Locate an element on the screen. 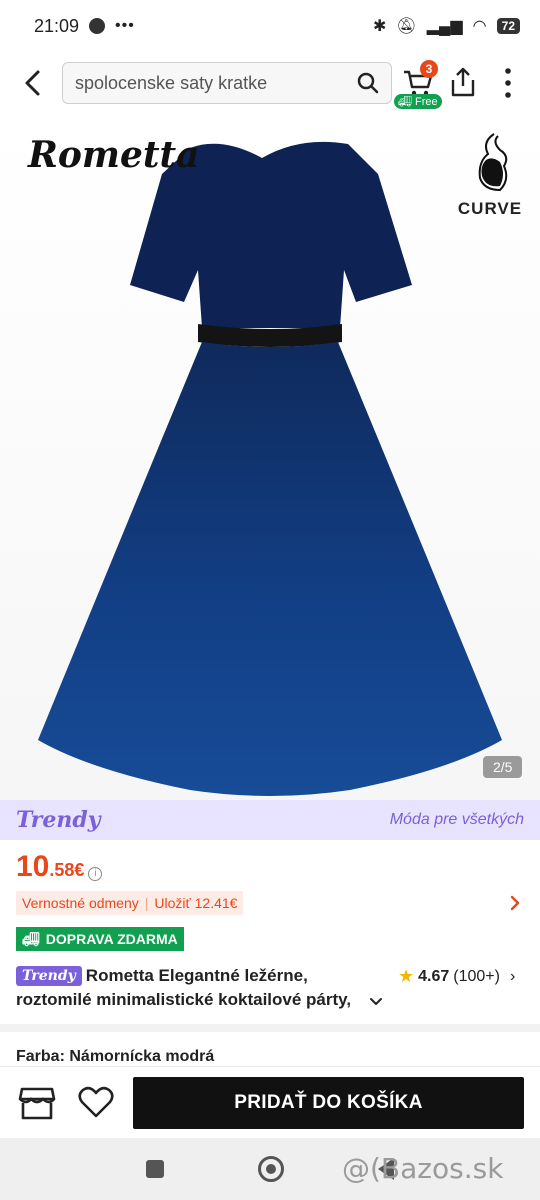  trendy-banner: Trendy Móda pre všetkých is located at coordinates (270, 820).